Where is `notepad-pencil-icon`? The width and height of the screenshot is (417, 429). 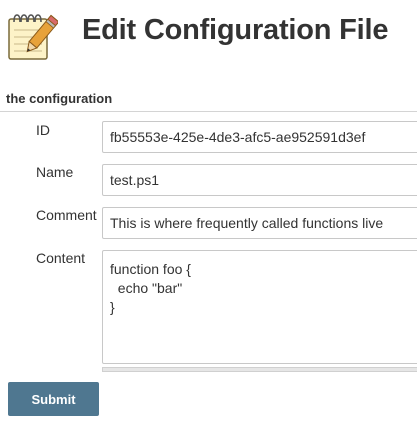 notepad-pencil-icon is located at coordinates (33, 37).